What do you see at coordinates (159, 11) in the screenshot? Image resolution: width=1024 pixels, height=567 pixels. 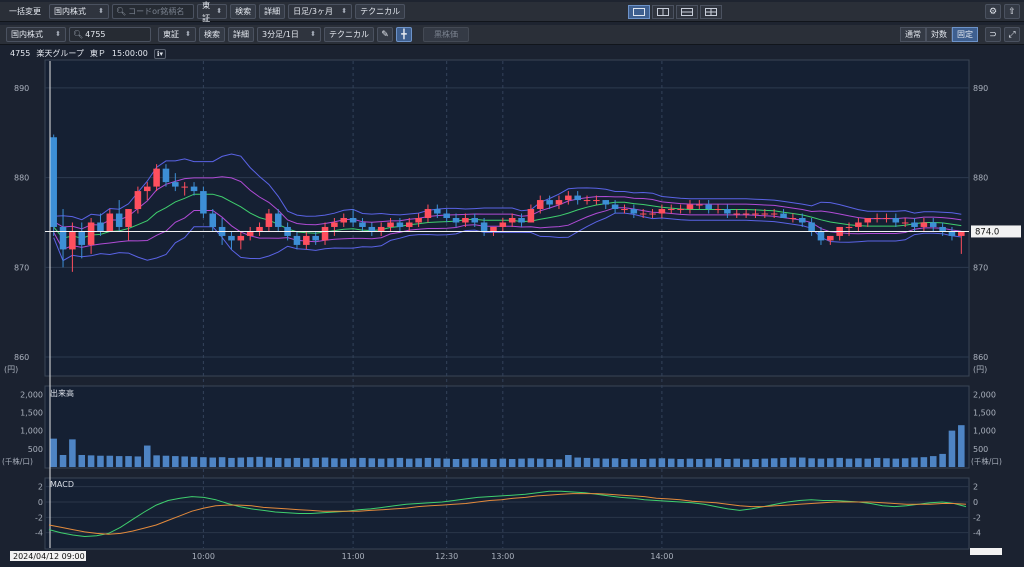 I see `symbol-search-input` at bounding box center [159, 11].